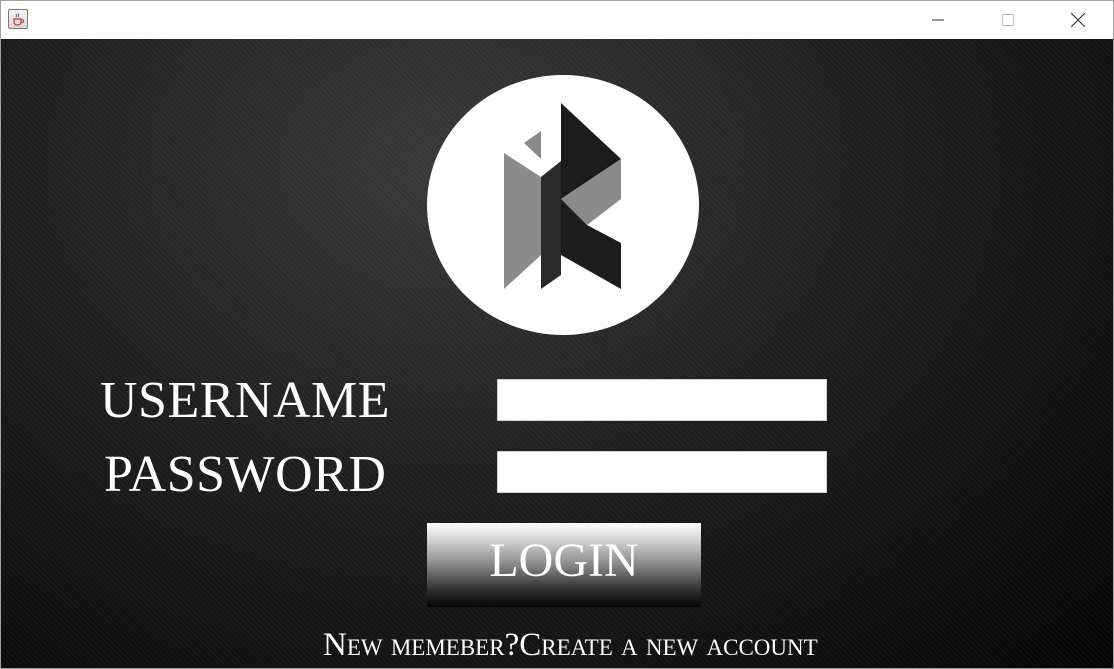 The height and width of the screenshot is (669, 1114). What do you see at coordinates (245, 474) in the screenshot?
I see `password-label: PASSWORD` at bounding box center [245, 474].